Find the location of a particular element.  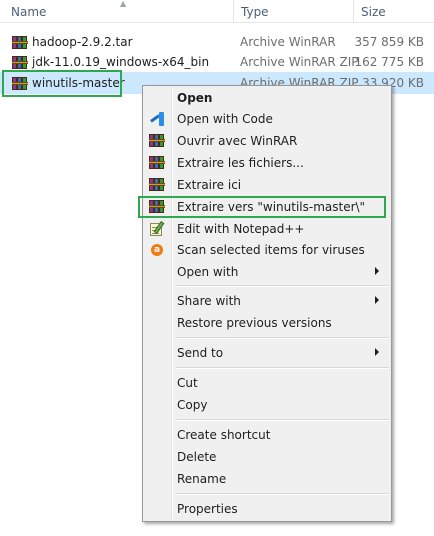

menu-item-edit-notepad: Edit with Notepad++ is located at coordinates (267, 229).